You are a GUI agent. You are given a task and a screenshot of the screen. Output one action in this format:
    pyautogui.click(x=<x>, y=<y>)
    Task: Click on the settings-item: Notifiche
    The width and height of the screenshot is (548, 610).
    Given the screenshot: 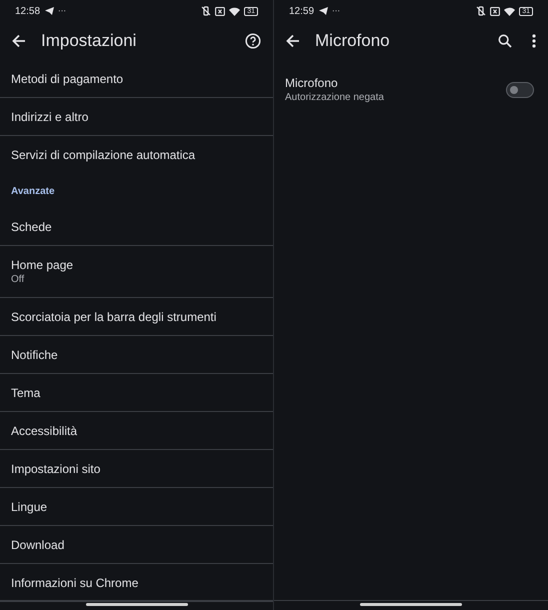 What is the action you would take?
    pyautogui.click(x=136, y=355)
    